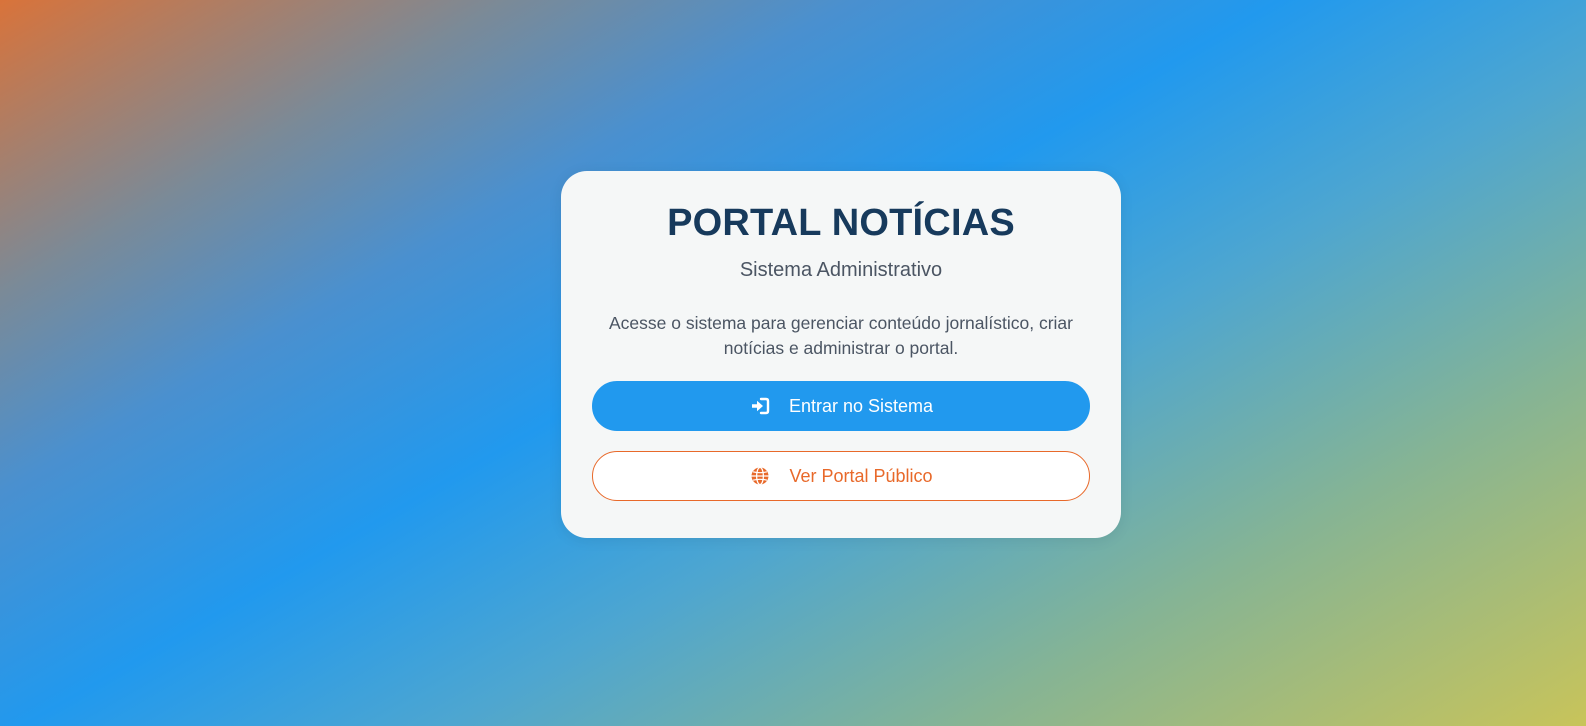  I want to click on page-title: PORTAL NOTÍCIAS, so click(841, 223).